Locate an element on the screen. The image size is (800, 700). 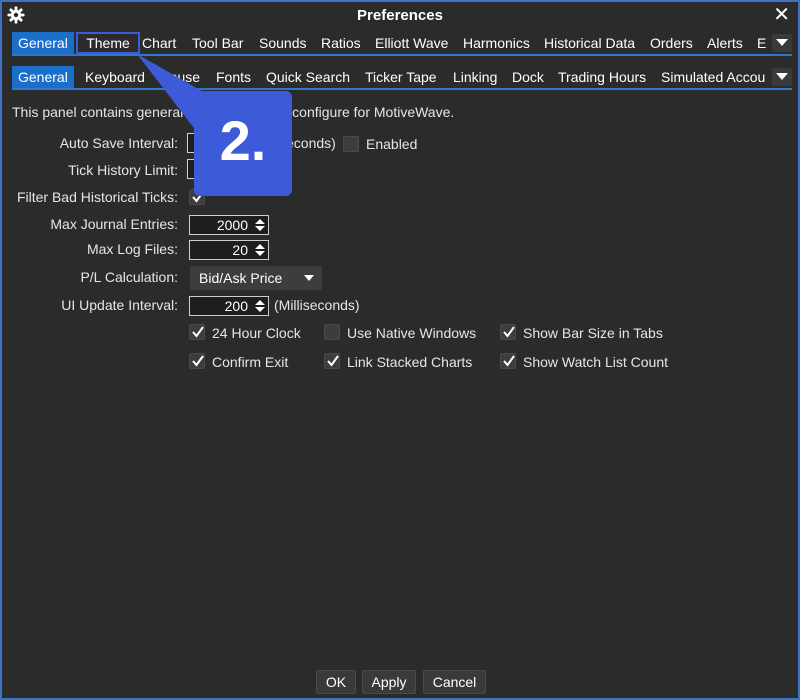
step-callout: 2. is located at coordinates (243, 143).